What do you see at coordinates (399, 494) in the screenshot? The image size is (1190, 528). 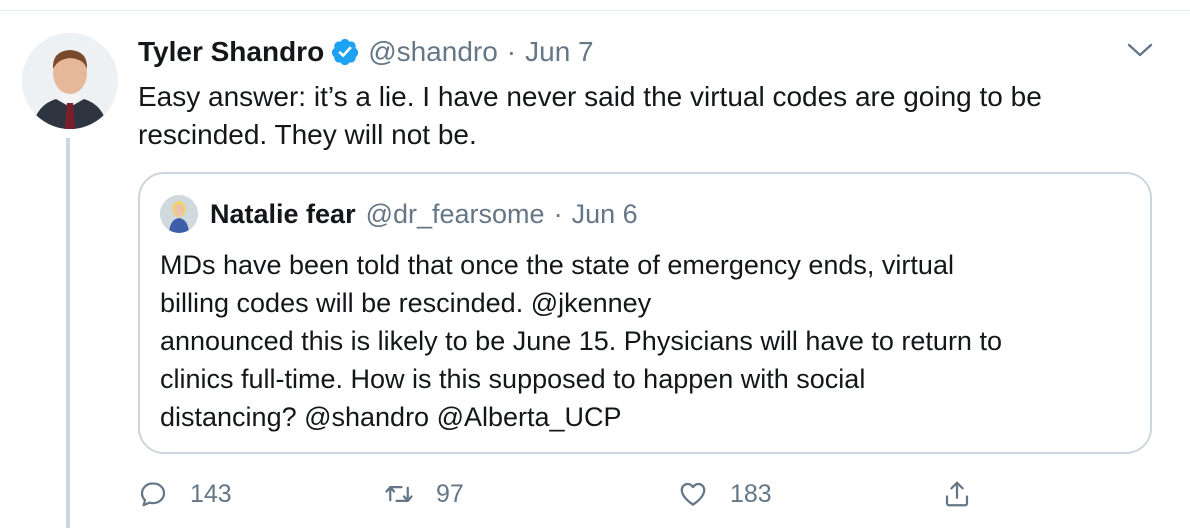 I see `retweet-icon` at bounding box center [399, 494].